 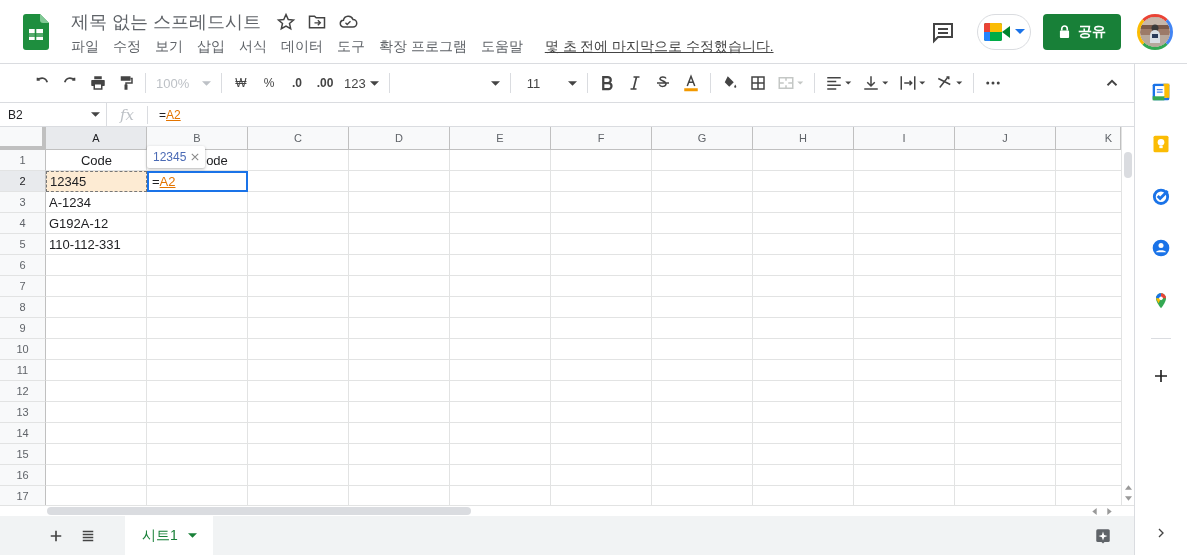 What do you see at coordinates (423, 47) in the screenshot?
I see `menu-item: 확장 프로그램` at bounding box center [423, 47].